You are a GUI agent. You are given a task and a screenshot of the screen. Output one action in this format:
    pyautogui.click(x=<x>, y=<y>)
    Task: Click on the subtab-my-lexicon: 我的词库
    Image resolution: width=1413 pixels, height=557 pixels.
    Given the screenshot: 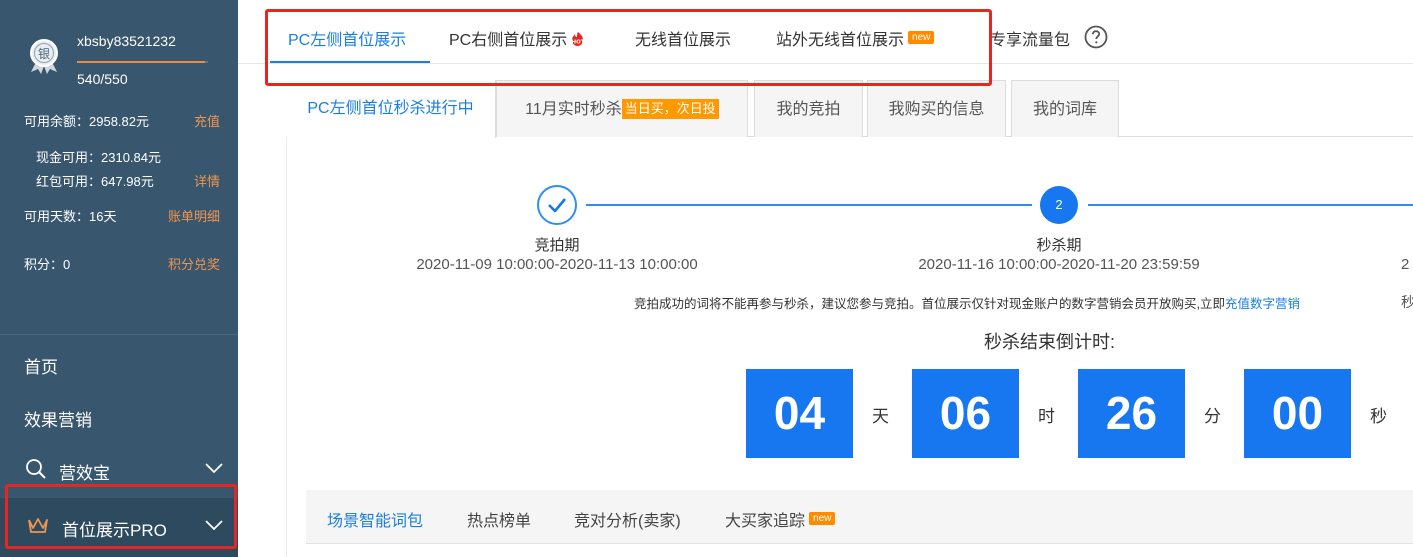 What is the action you would take?
    pyautogui.click(x=1065, y=108)
    